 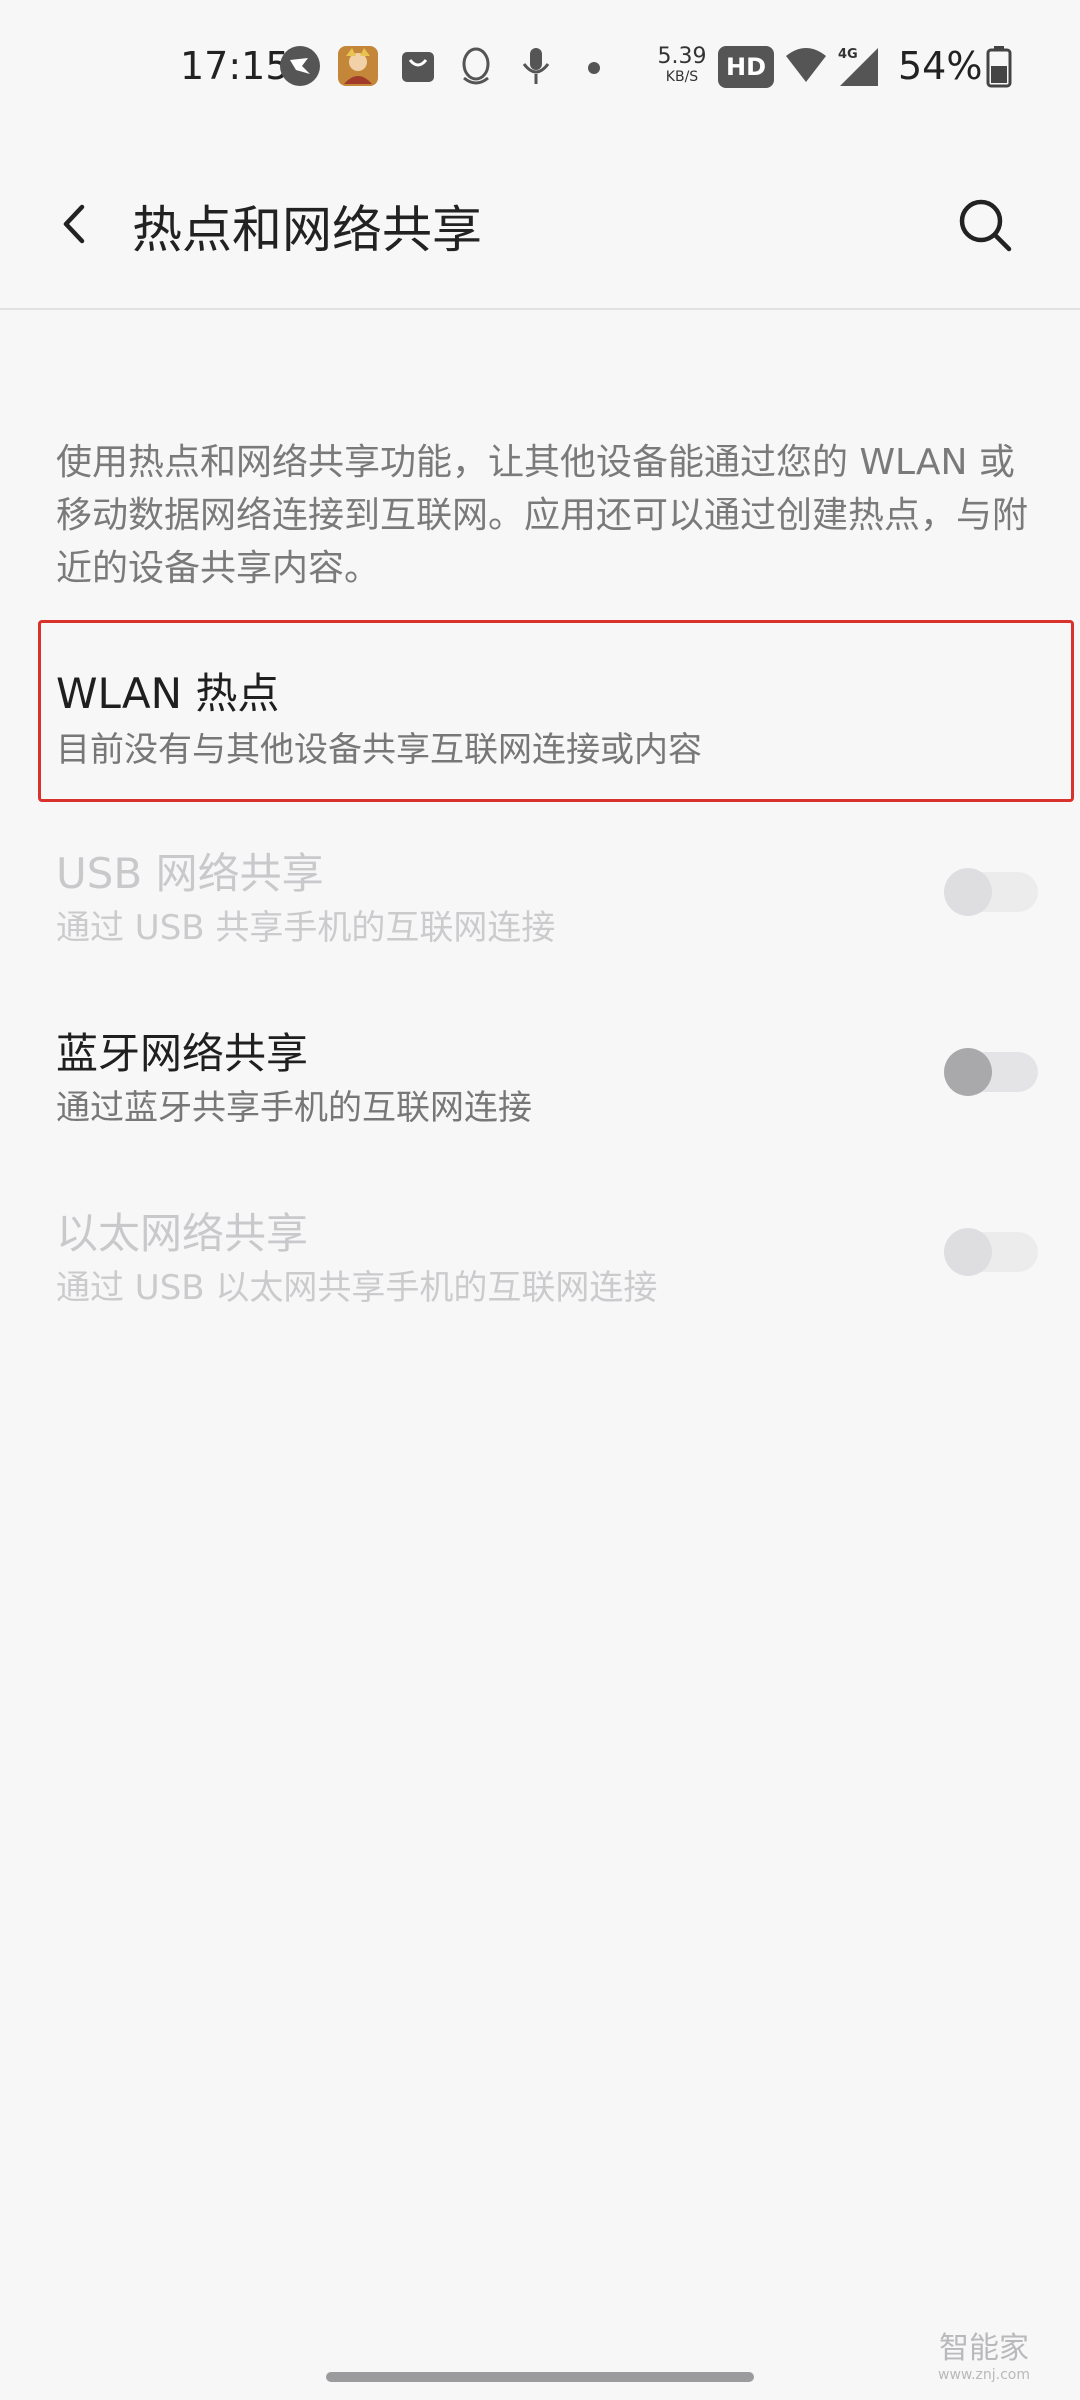 What do you see at coordinates (992, 1251) in the screenshot?
I see `ethernet-tethering-toggle` at bounding box center [992, 1251].